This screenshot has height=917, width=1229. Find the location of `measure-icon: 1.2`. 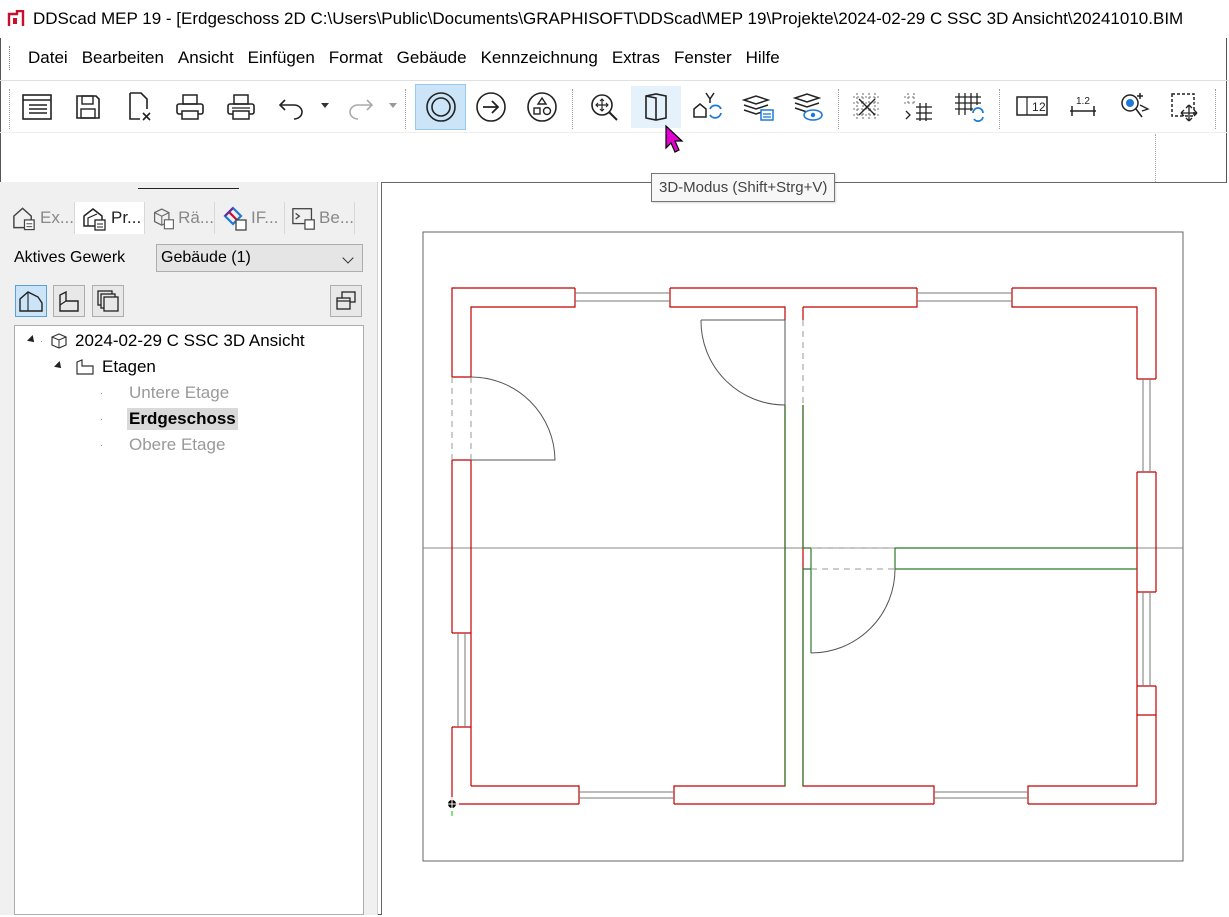

measure-icon: 1.2 is located at coordinates (1083, 106).